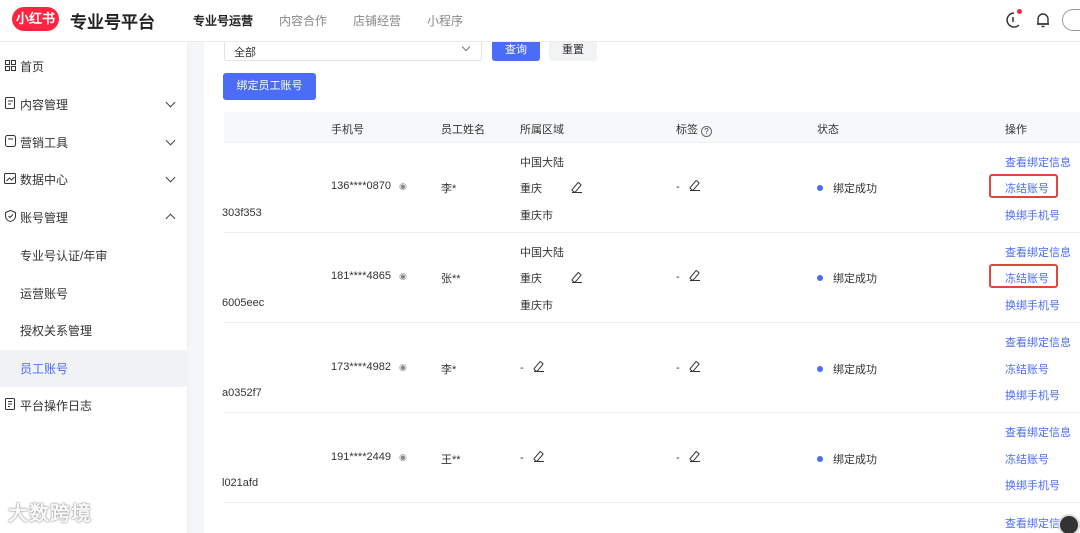 The width and height of the screenshot is (1080, 533). What do you see at coordinates (1013, 20) in the screenshot?
I see `notification-icon` at bounding box center [1013, 20].